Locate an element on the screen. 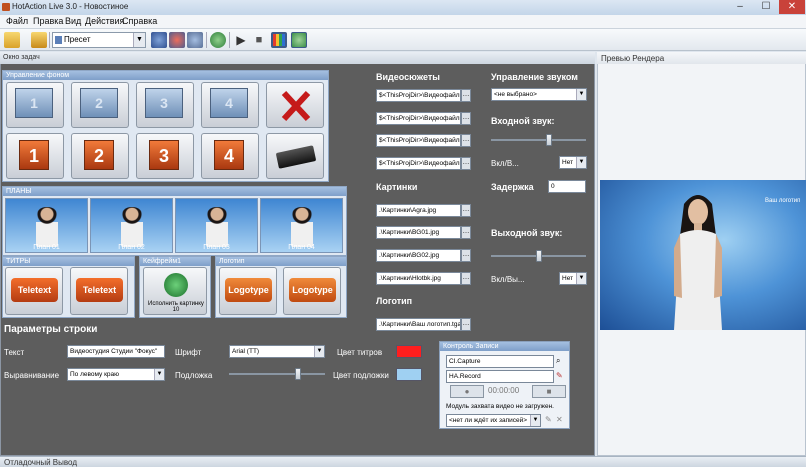  wrench-icon: ✎ is located at coordinates (559, 375).